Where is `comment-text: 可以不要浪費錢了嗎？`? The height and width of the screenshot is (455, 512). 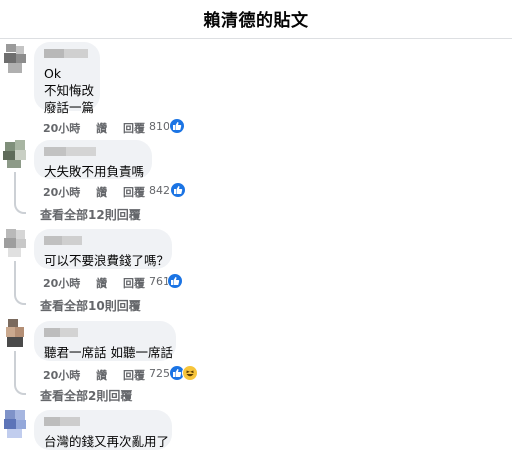 comment-text: 可以不要浪費錢了嗎？ is located at coordinates (107, 260).